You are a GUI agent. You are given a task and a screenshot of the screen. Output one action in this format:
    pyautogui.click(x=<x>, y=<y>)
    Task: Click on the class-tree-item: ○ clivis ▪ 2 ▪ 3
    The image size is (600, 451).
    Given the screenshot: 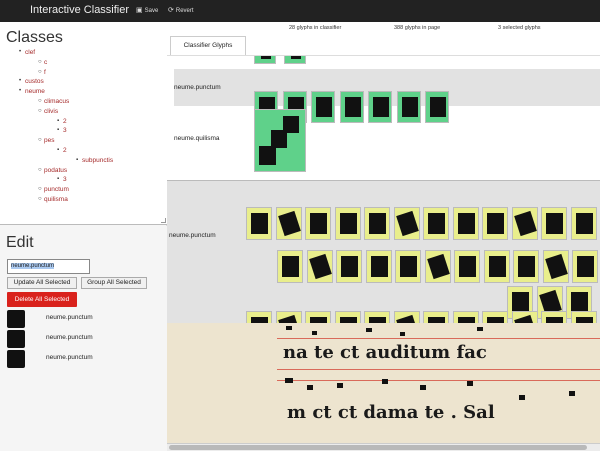 What is the action you would take?
    pyautogui.click(x=75, y=121)
    